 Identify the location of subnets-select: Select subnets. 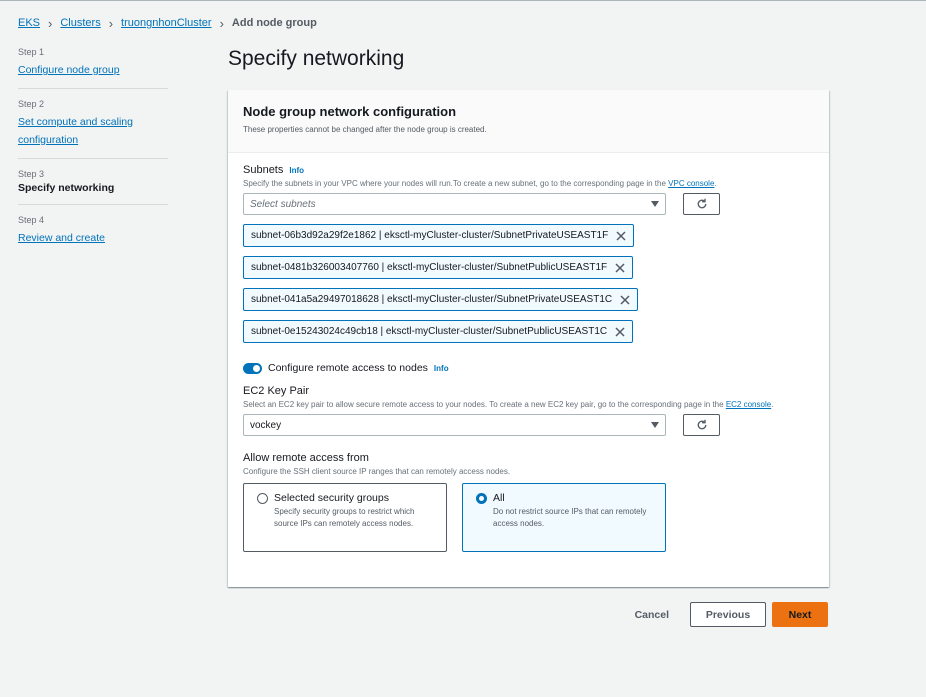
(454, 204).